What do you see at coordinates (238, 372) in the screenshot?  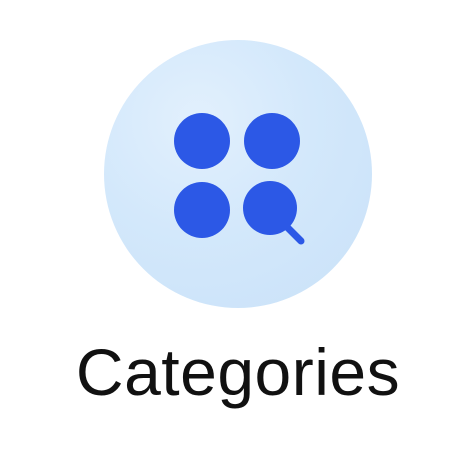 I see `app-label: Categories` at bounding box center [238, 372].